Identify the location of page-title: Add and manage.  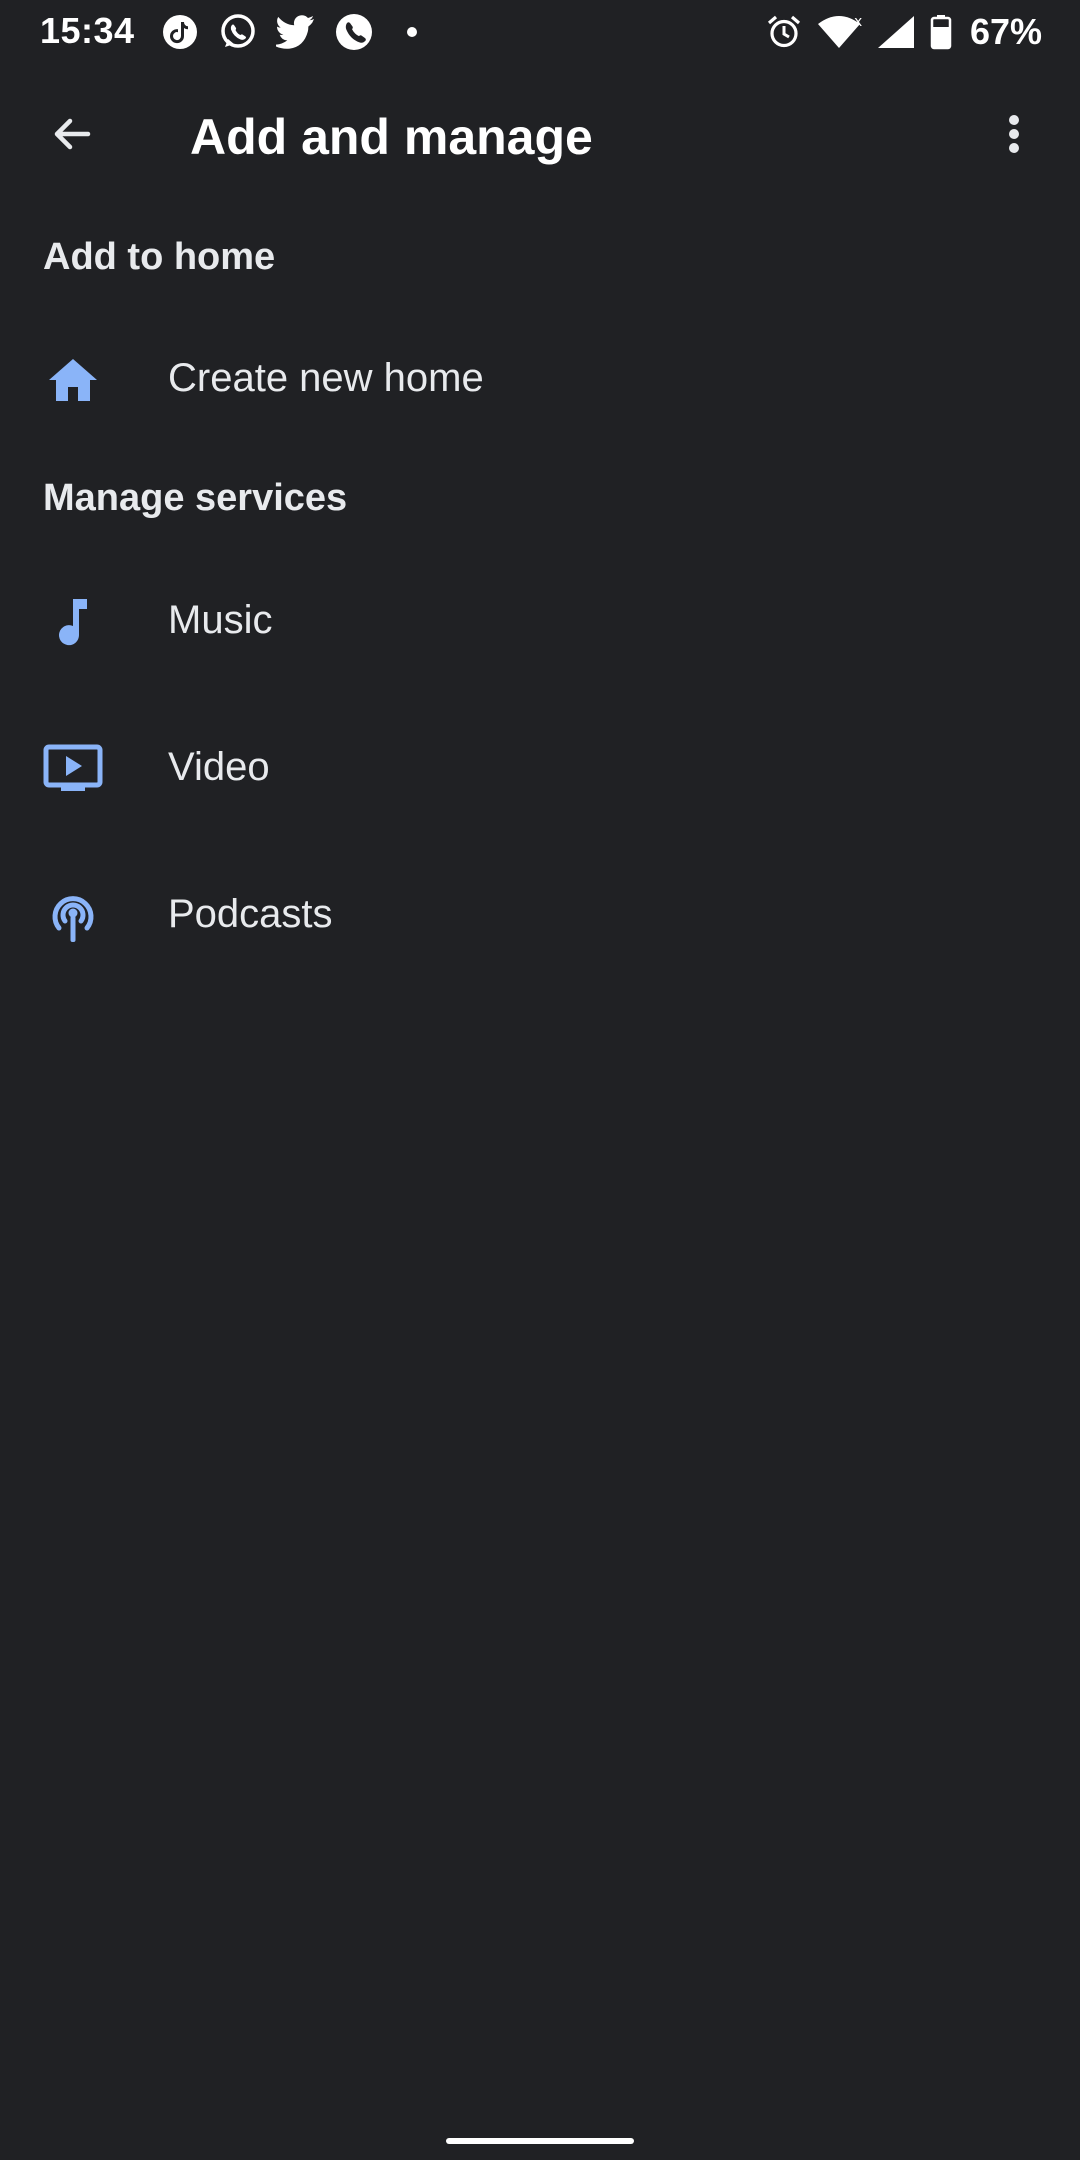
(391, 137).